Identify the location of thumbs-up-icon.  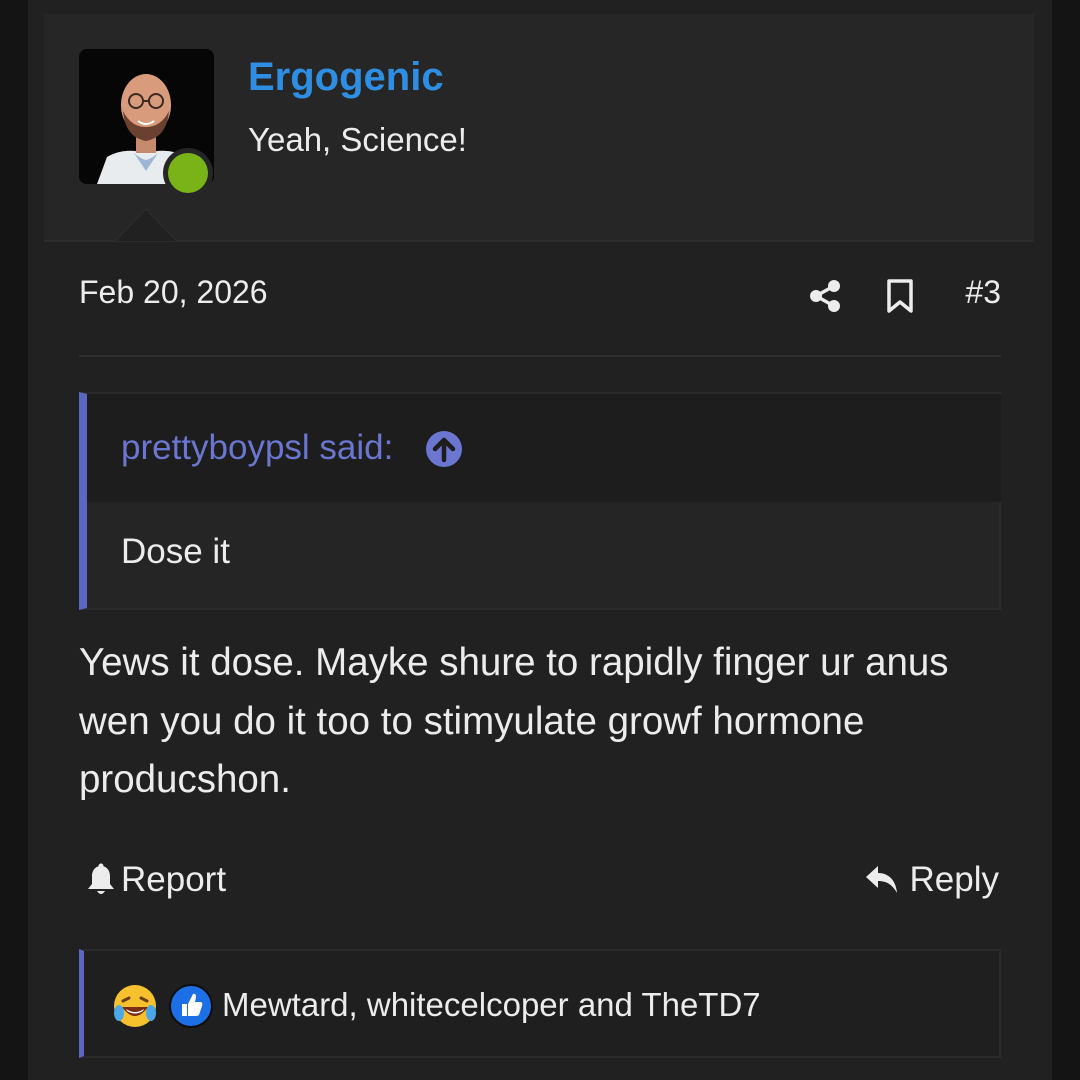
(191, 1006).